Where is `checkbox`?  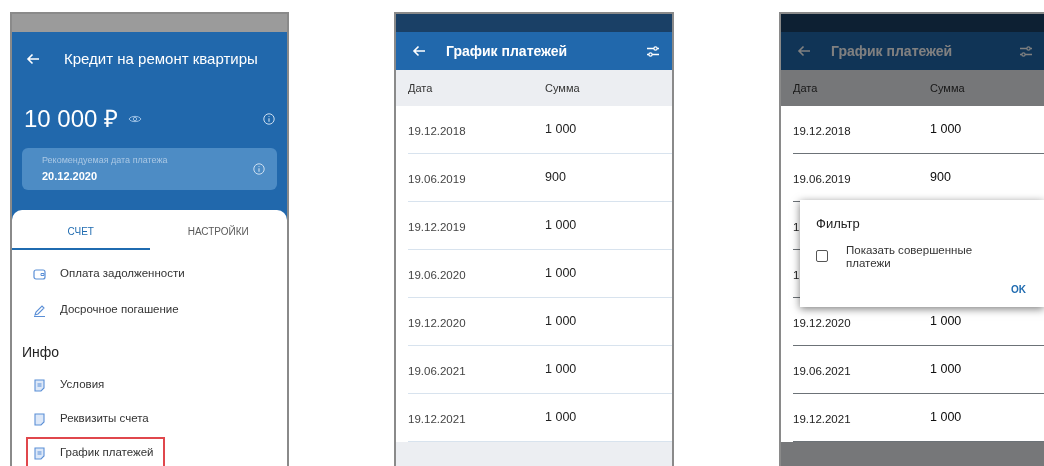 checkbox is located at coordinates (822, 255).